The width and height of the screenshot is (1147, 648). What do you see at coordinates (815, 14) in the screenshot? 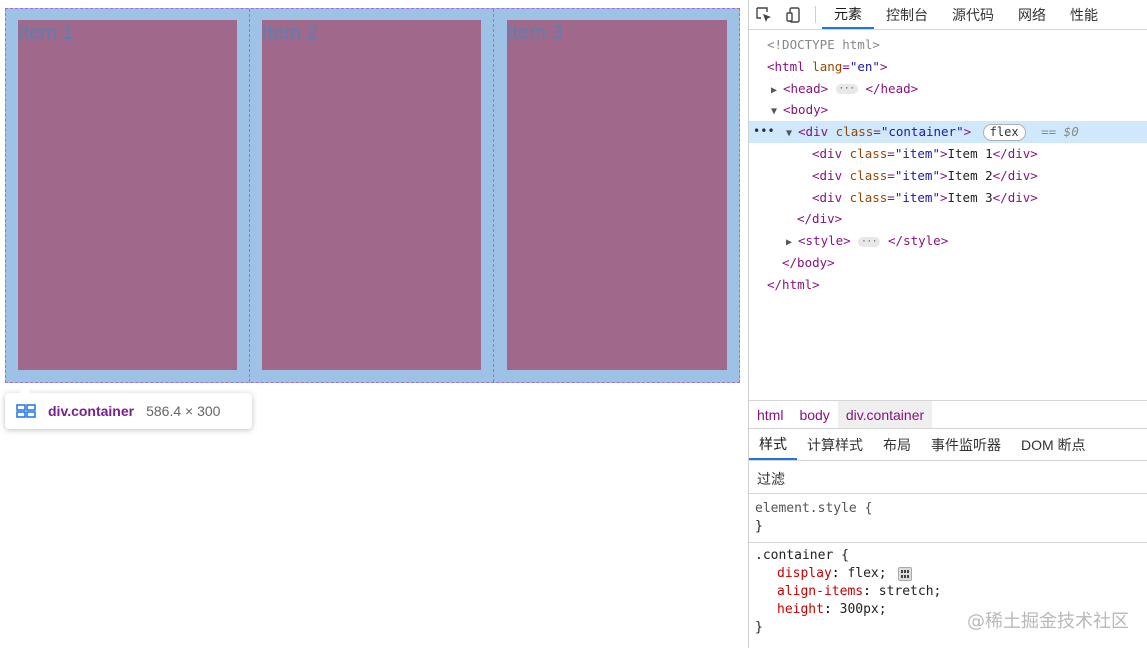
I see `toolbar-divider` at bounding box center [815, 14].